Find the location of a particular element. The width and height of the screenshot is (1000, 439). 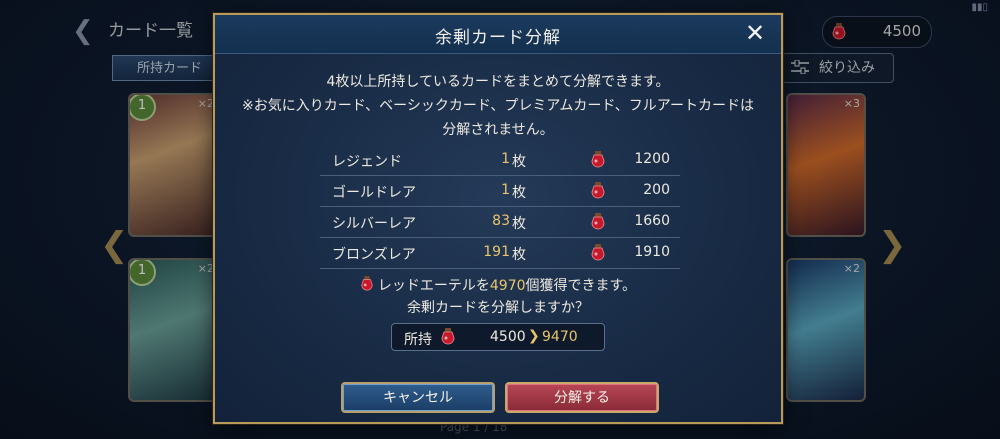

rarity-name: シルバーレア is located at coordinates (374, 224).